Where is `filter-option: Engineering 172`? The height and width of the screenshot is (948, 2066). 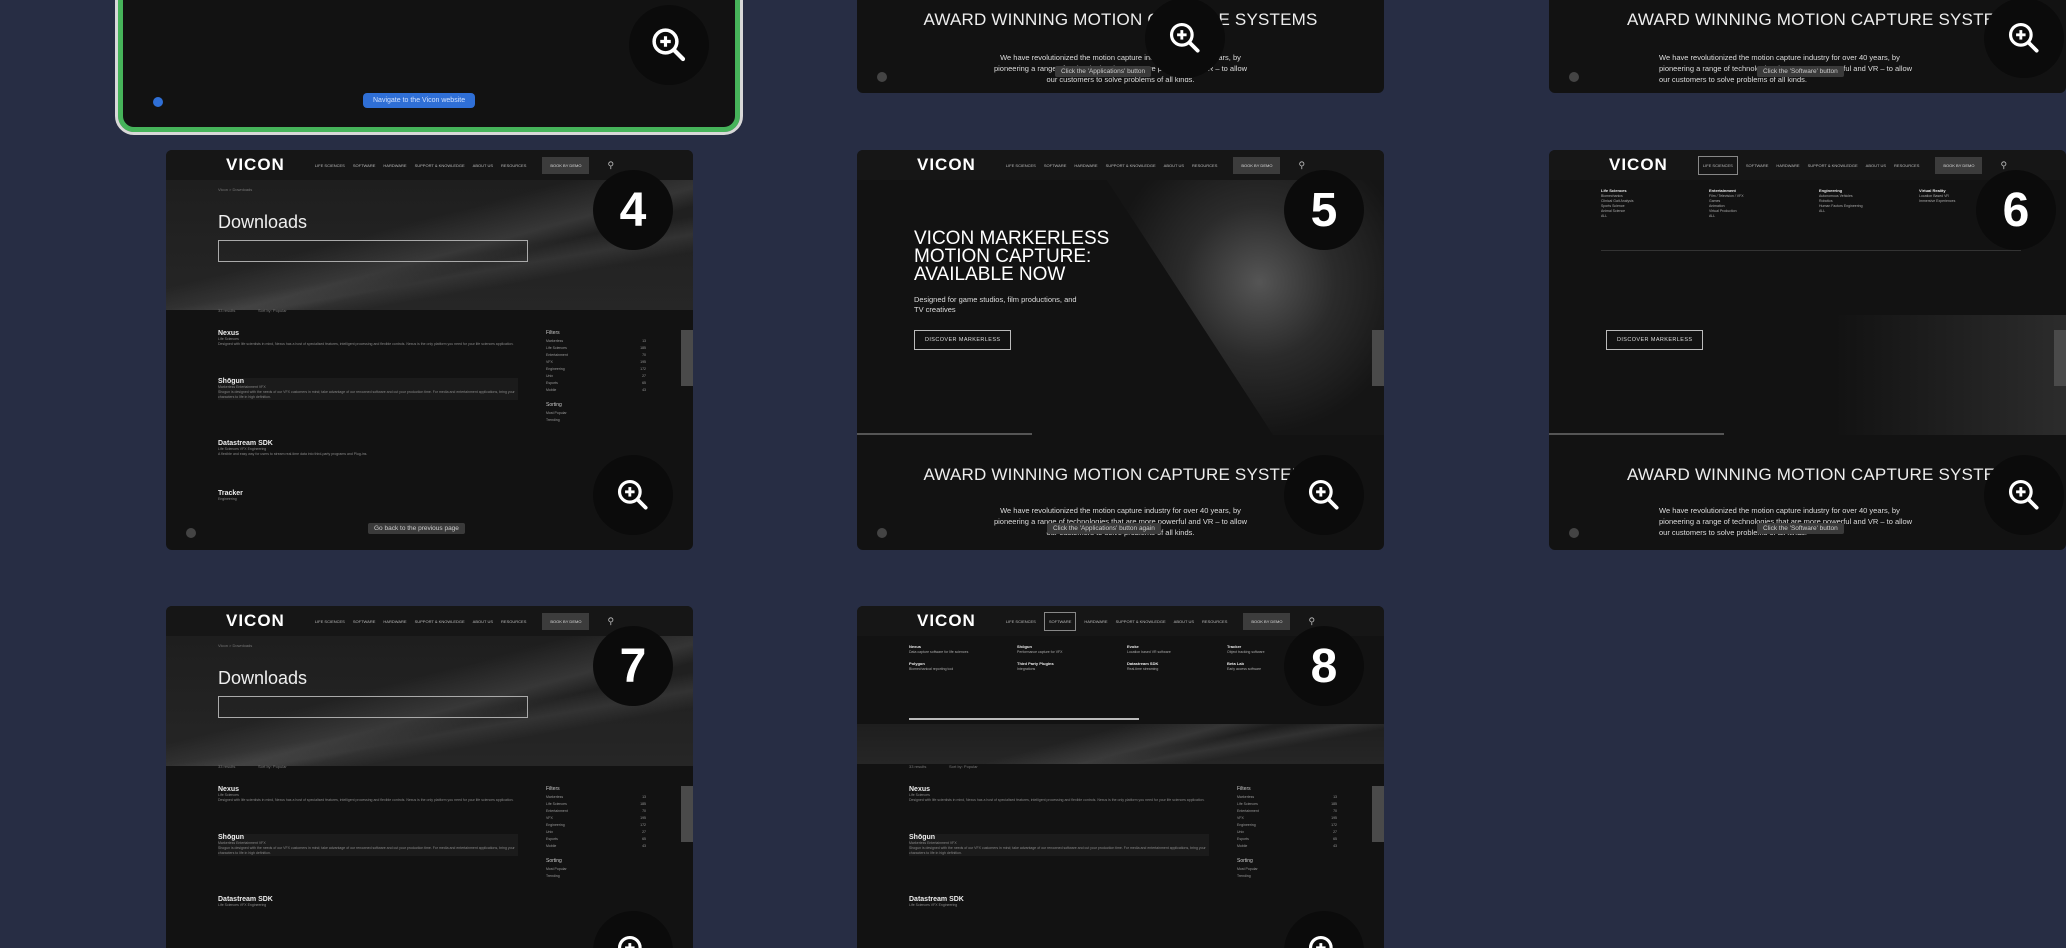
filter-option: Engineering 172 is located at coordinates (1287, 825).